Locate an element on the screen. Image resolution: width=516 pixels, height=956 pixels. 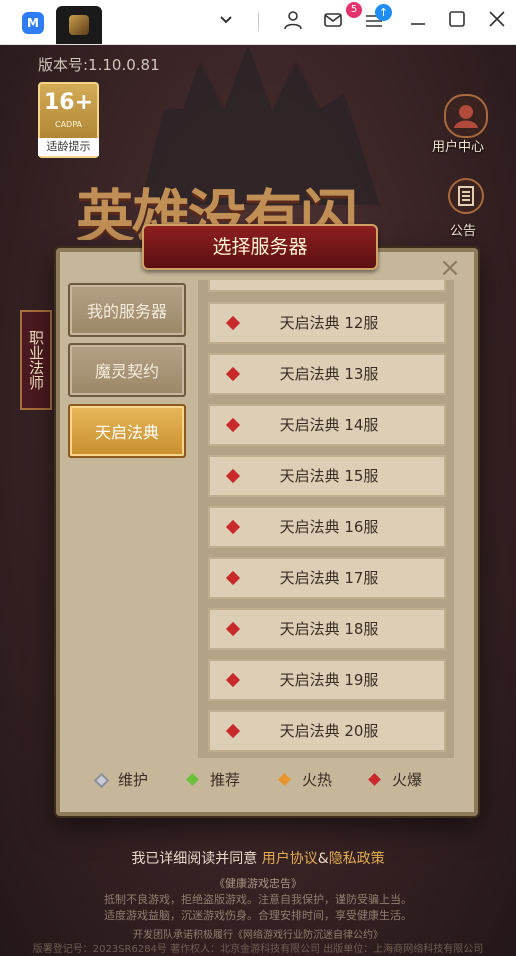
server-name: 天启法典 13服 is located at coordinates (329, 374).